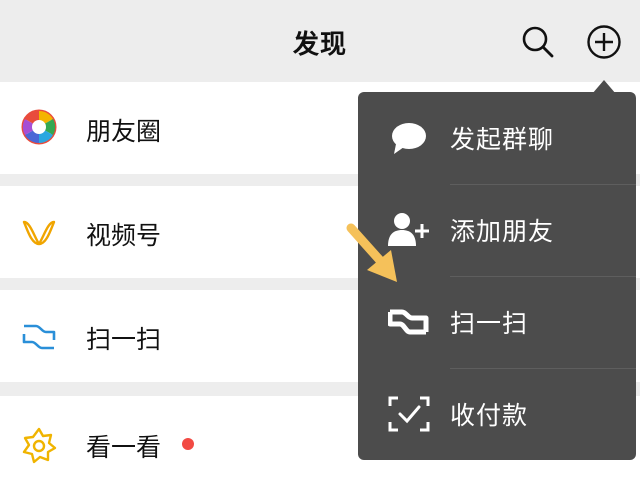  I want to click on plus-circle-icon, so click(604, 42).